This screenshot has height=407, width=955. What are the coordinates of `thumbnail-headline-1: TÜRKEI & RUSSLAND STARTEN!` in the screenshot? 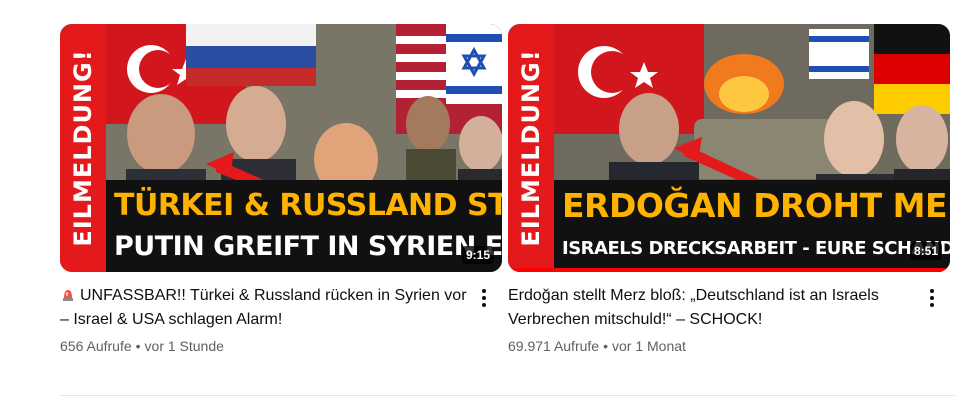 It's located at (308, 205).